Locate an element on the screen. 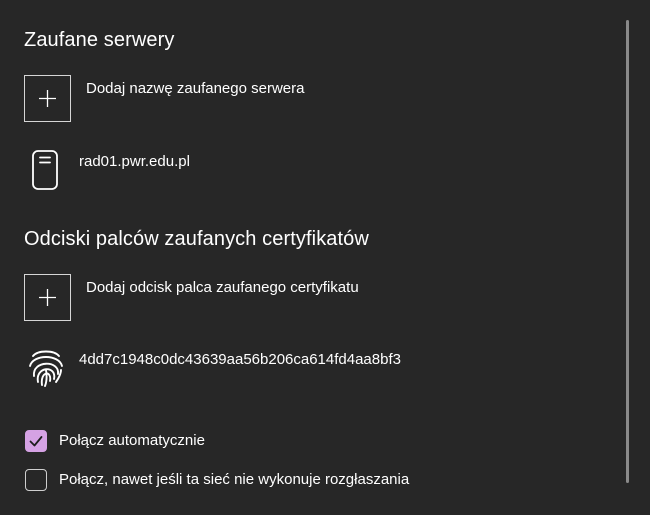 This screenshot has height=515, width=650. fingerprint-icon is located at coordinates (46, 367).